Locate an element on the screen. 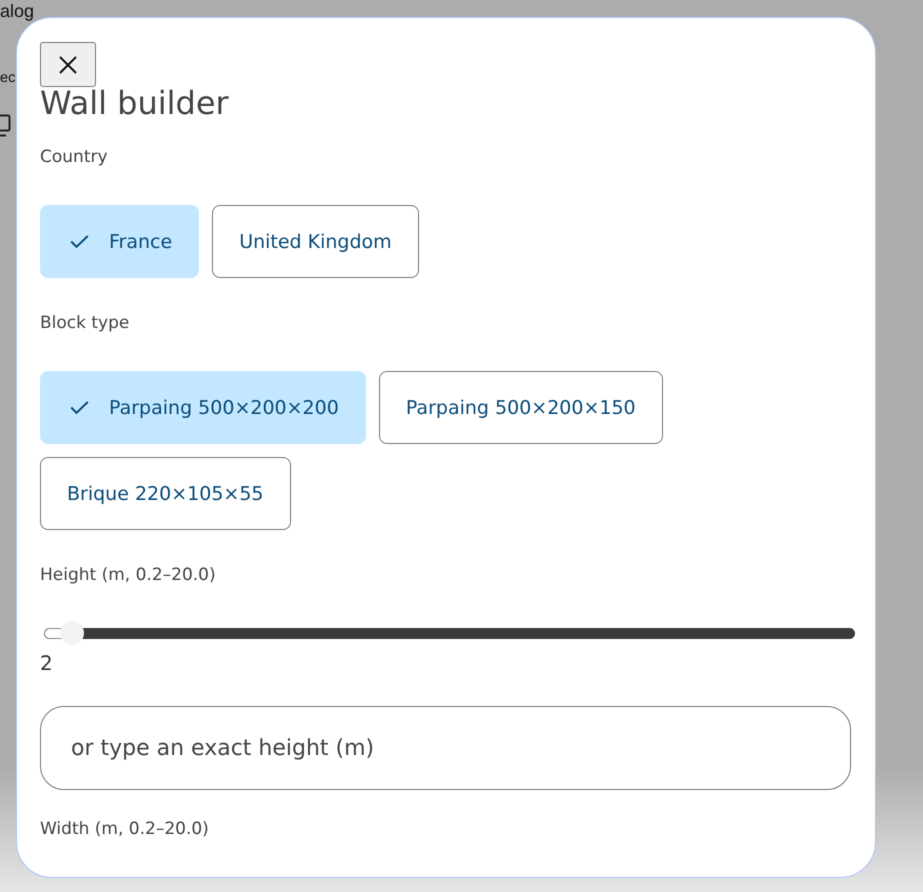 This screenshot has height=892, width=923. field-label: Height (m, 0.2–20.0) is located at coordinates (128, 575).